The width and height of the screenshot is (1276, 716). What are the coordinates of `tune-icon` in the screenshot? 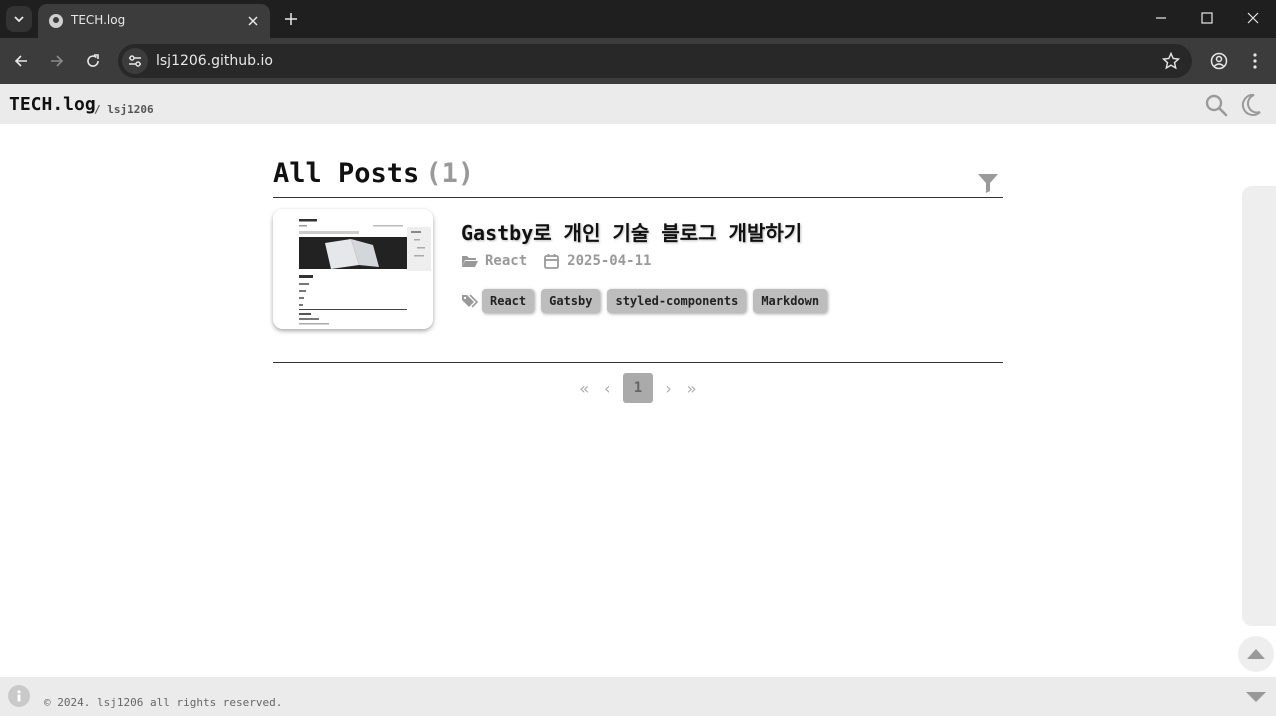 It's located at (135, 61).